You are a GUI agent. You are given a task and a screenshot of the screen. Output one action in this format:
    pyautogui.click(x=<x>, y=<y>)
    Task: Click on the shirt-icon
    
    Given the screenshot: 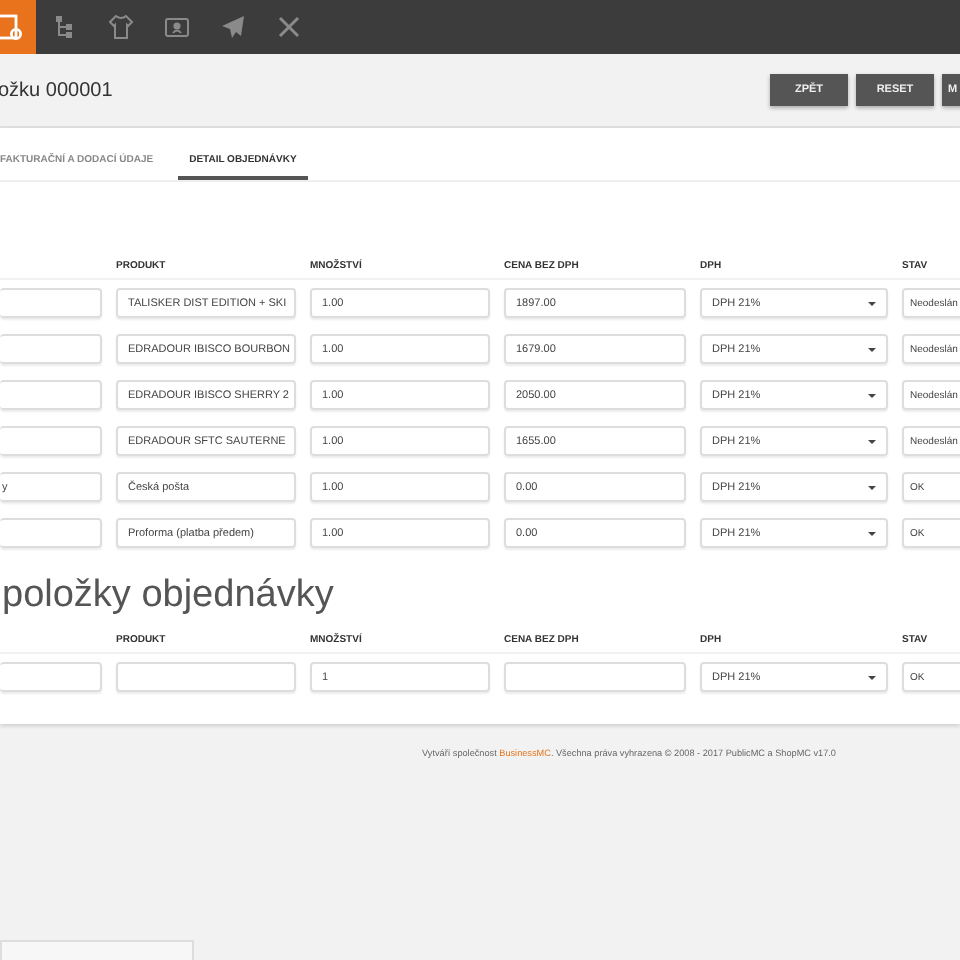 What is the action you would take?
    pyautogui.click(x=120, y=27)
    